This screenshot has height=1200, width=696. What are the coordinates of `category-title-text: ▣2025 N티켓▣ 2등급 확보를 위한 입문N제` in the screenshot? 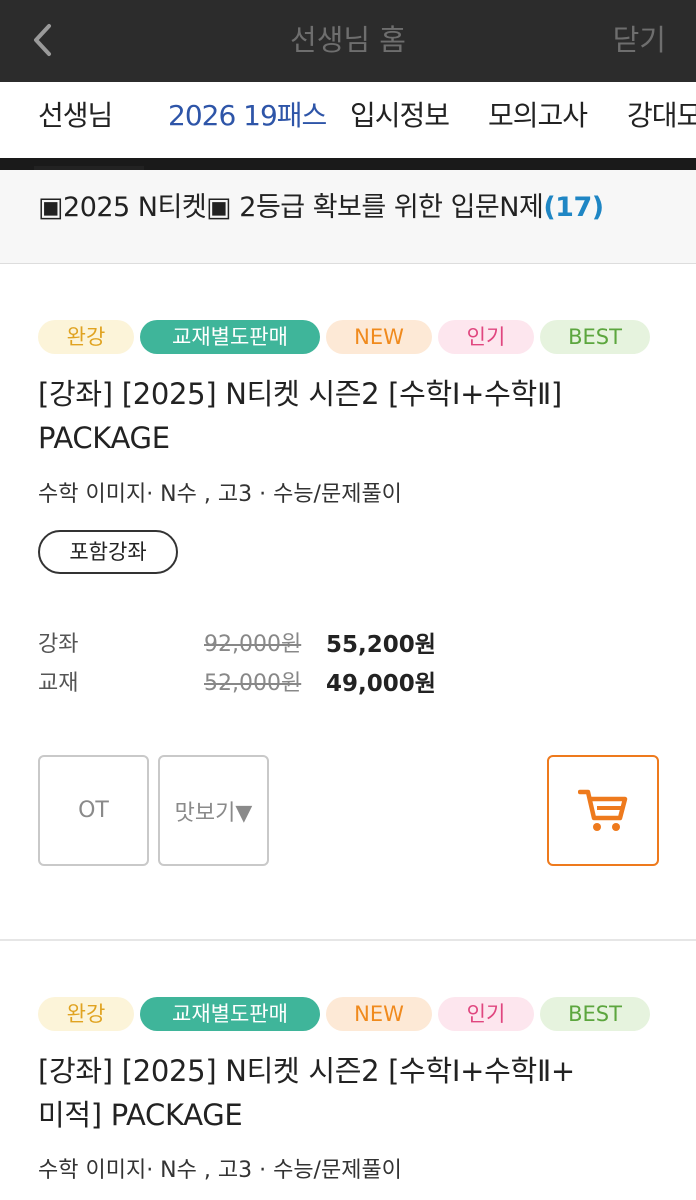 It's located at (291, 207).